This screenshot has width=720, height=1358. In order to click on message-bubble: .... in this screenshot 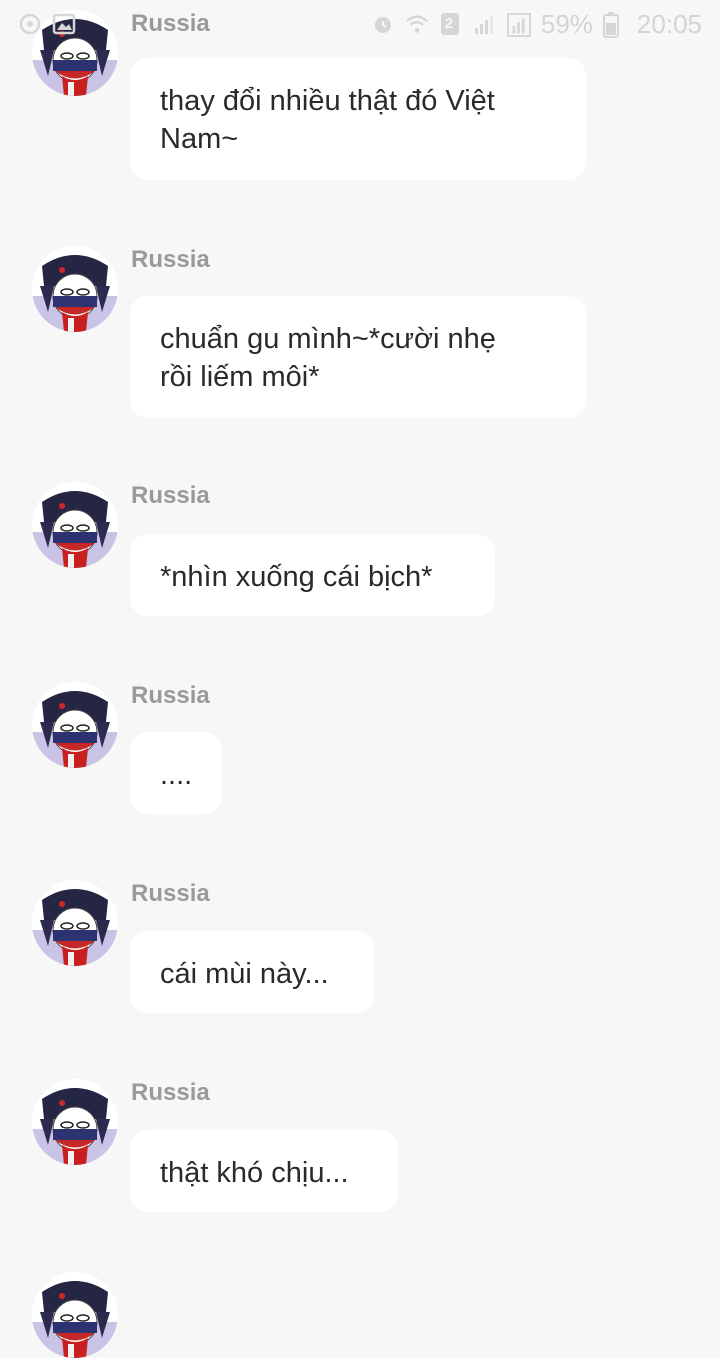, I will do `click(176, 773)`.